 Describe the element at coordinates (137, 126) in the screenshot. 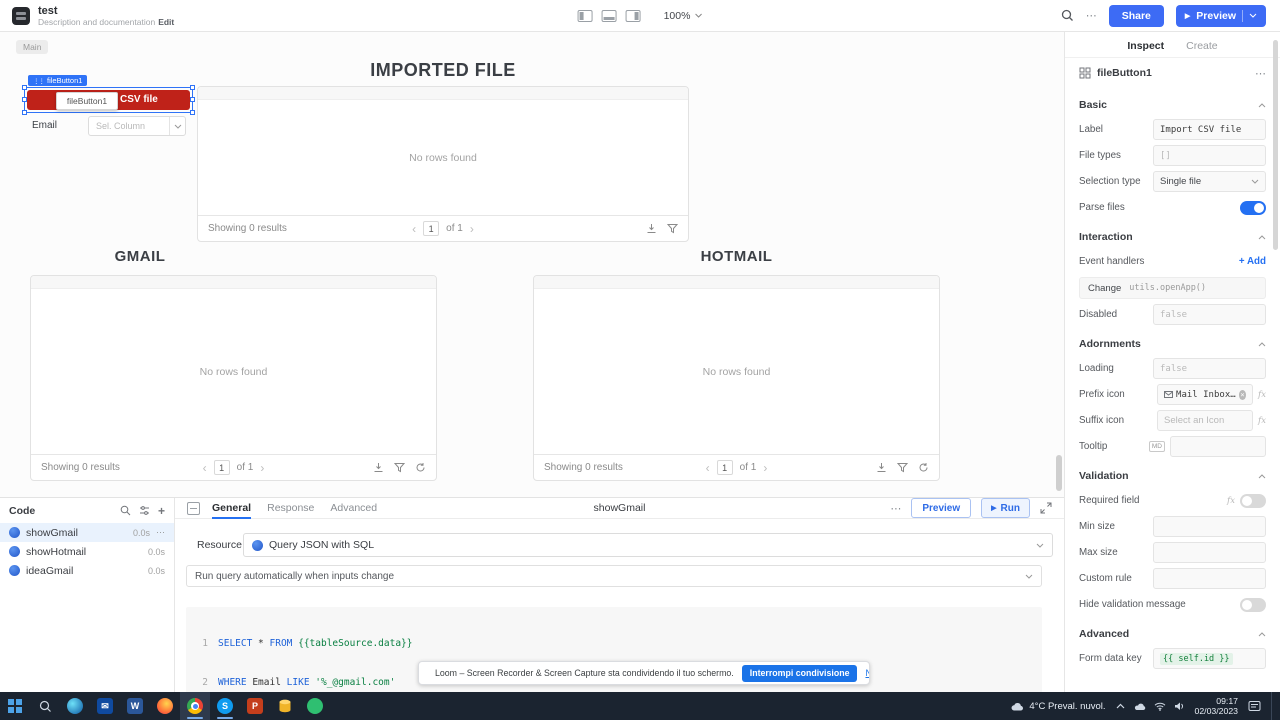

I see `email-column-select: Sel. Column` at that location.